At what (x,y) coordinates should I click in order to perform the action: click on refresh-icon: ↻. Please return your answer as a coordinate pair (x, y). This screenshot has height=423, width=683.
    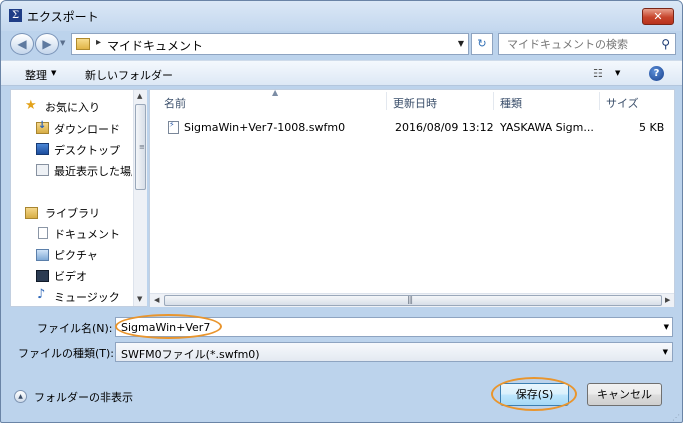
    Looking at the image, I should click on (482, 43).